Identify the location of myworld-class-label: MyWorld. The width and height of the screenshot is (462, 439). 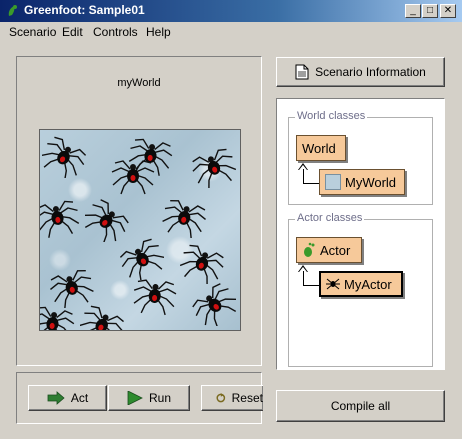
(371, 182).